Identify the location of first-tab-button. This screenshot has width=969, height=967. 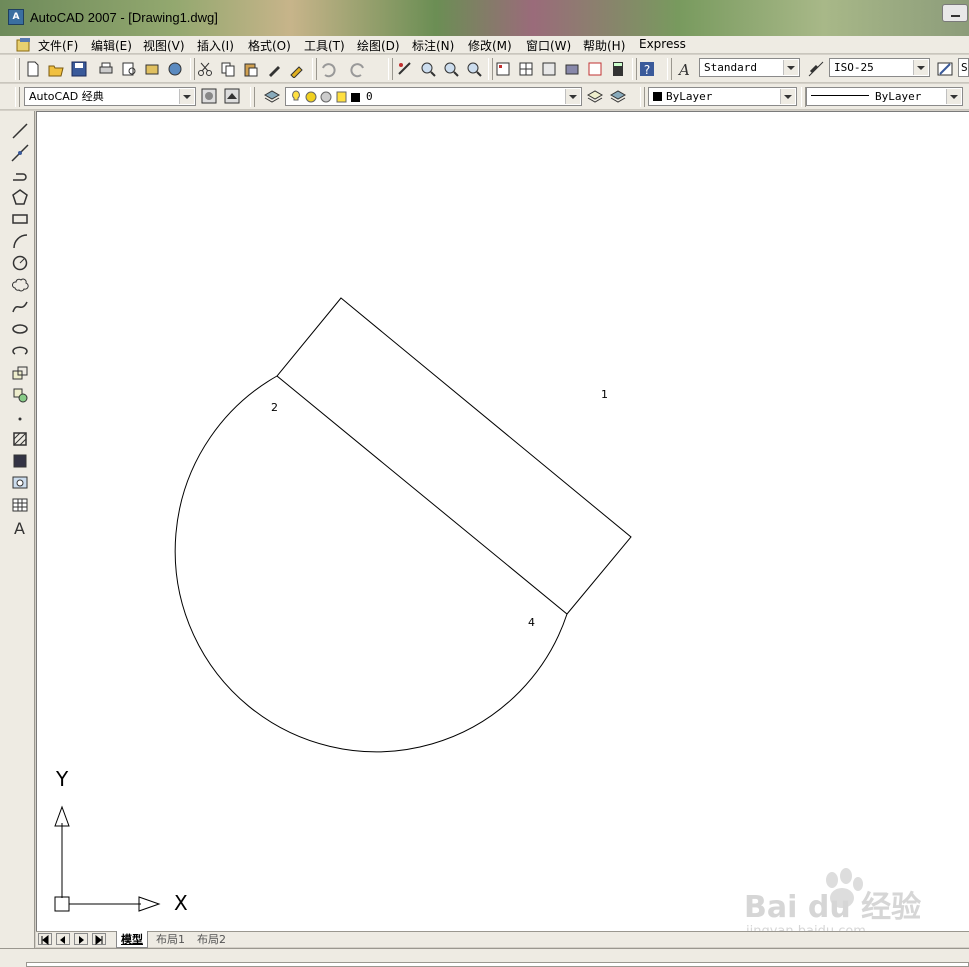
(45, 939).